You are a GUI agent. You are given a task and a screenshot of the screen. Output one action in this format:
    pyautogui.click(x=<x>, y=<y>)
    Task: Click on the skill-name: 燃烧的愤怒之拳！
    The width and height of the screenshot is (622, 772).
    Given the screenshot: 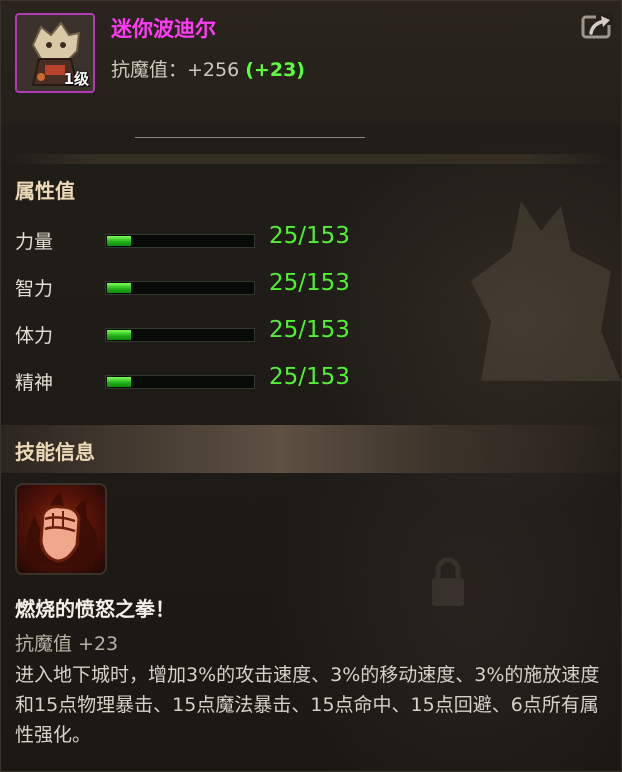 What is the action you would take?
    pyautogui.click(x=95, y=609)
    